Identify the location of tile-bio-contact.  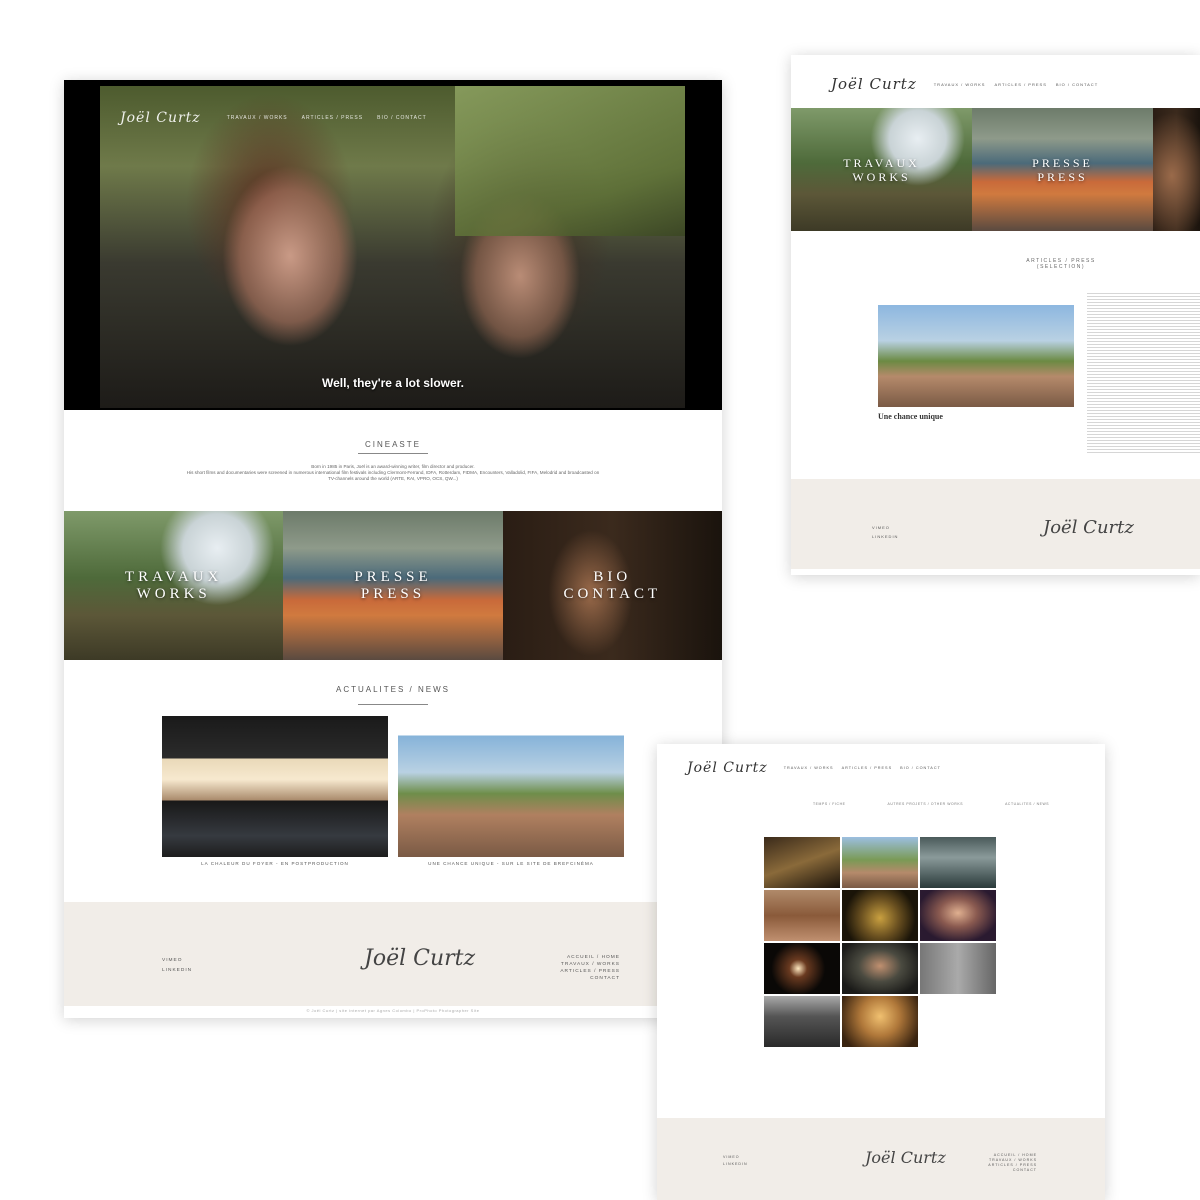
(1176, 169).